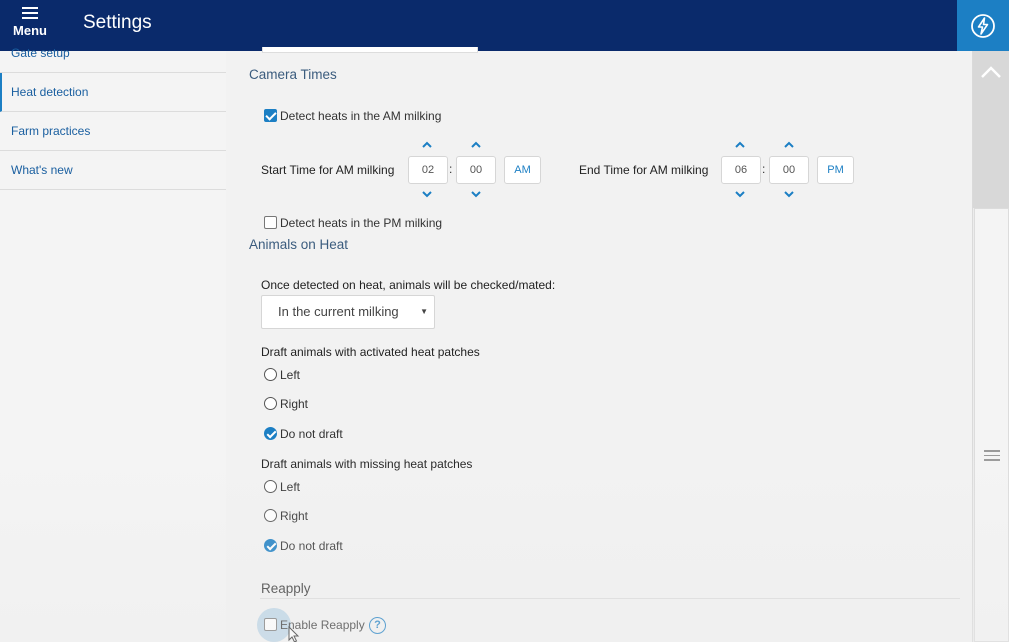  What do you see at coordinates (361, 223) in the screenshot?
I see `pm-milking-label: Detect heats in the PM milking` at bounding box center [361, 223].